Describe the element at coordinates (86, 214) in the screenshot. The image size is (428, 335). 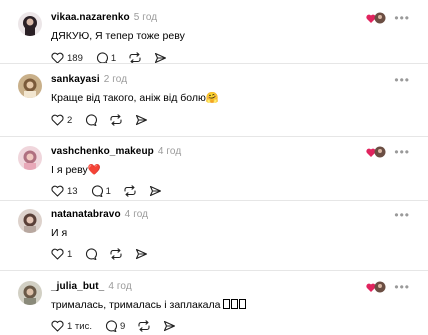
I see `username: natanatabravo` at that location.